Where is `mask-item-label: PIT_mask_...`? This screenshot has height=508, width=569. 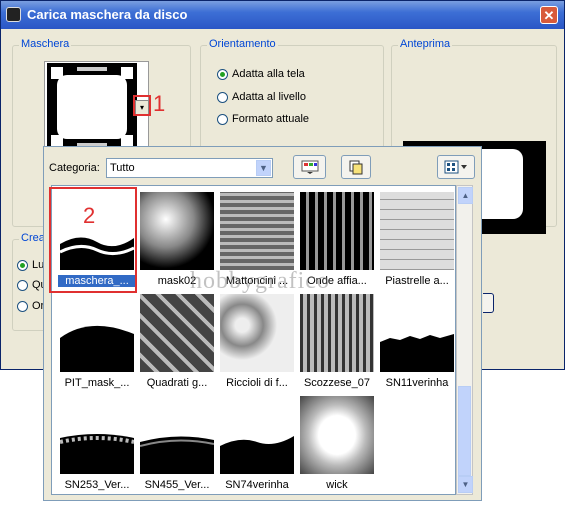
mask-item-label: PIT_mask_... is located at coordinates (97, 383).